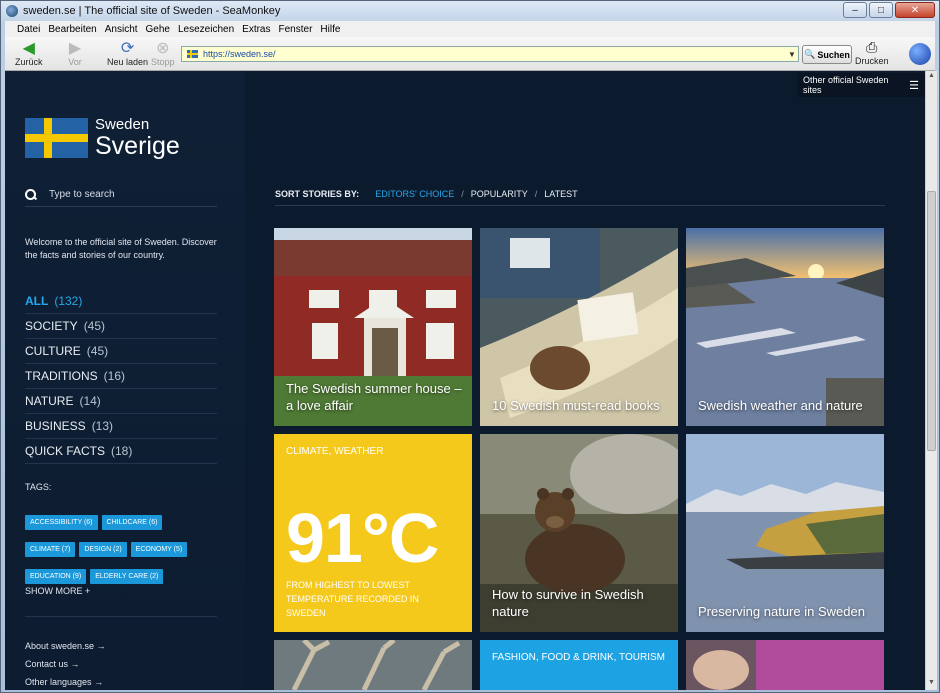  I want to click on menu-go: Gehe, so click(158, 29).